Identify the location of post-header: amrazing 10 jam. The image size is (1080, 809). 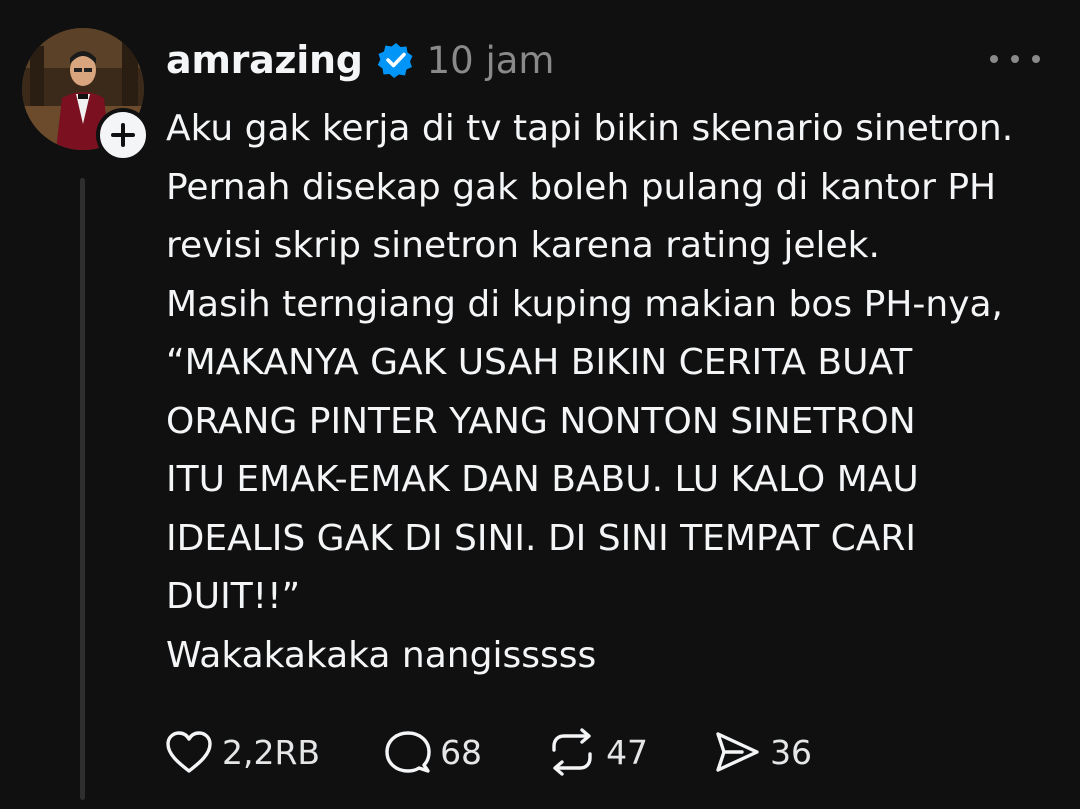
(360, 60).